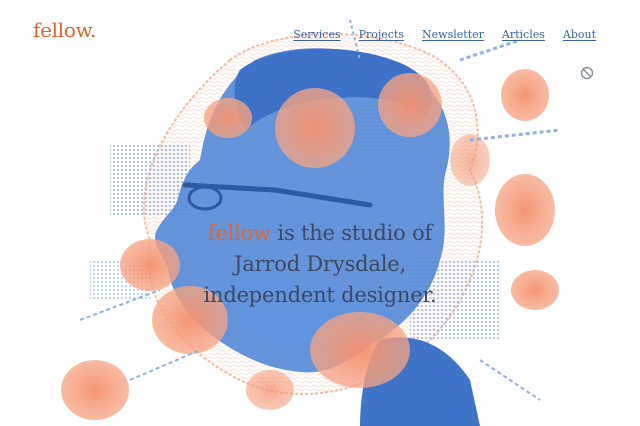 This screenshot has width=640, height=426. I want to click on nav-link-articles: Articles, so click(523, 34).